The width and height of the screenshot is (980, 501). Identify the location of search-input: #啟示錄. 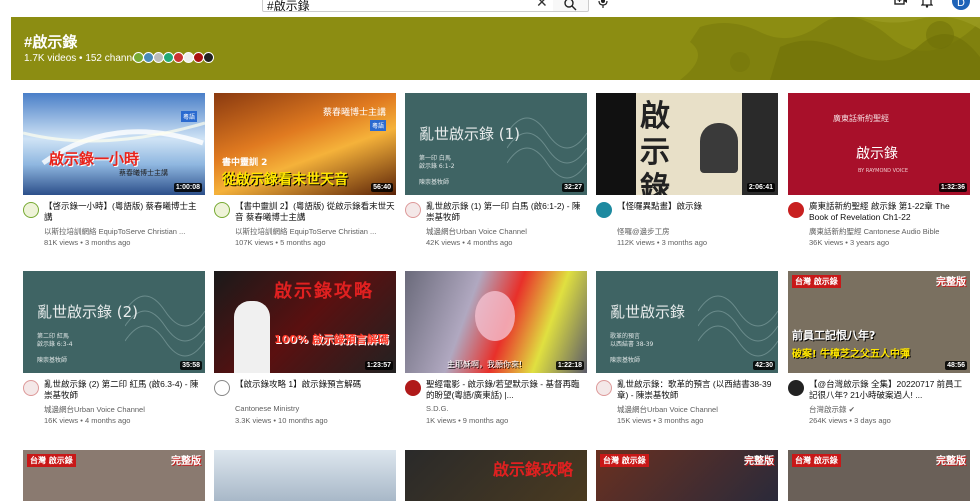
(408, 6).